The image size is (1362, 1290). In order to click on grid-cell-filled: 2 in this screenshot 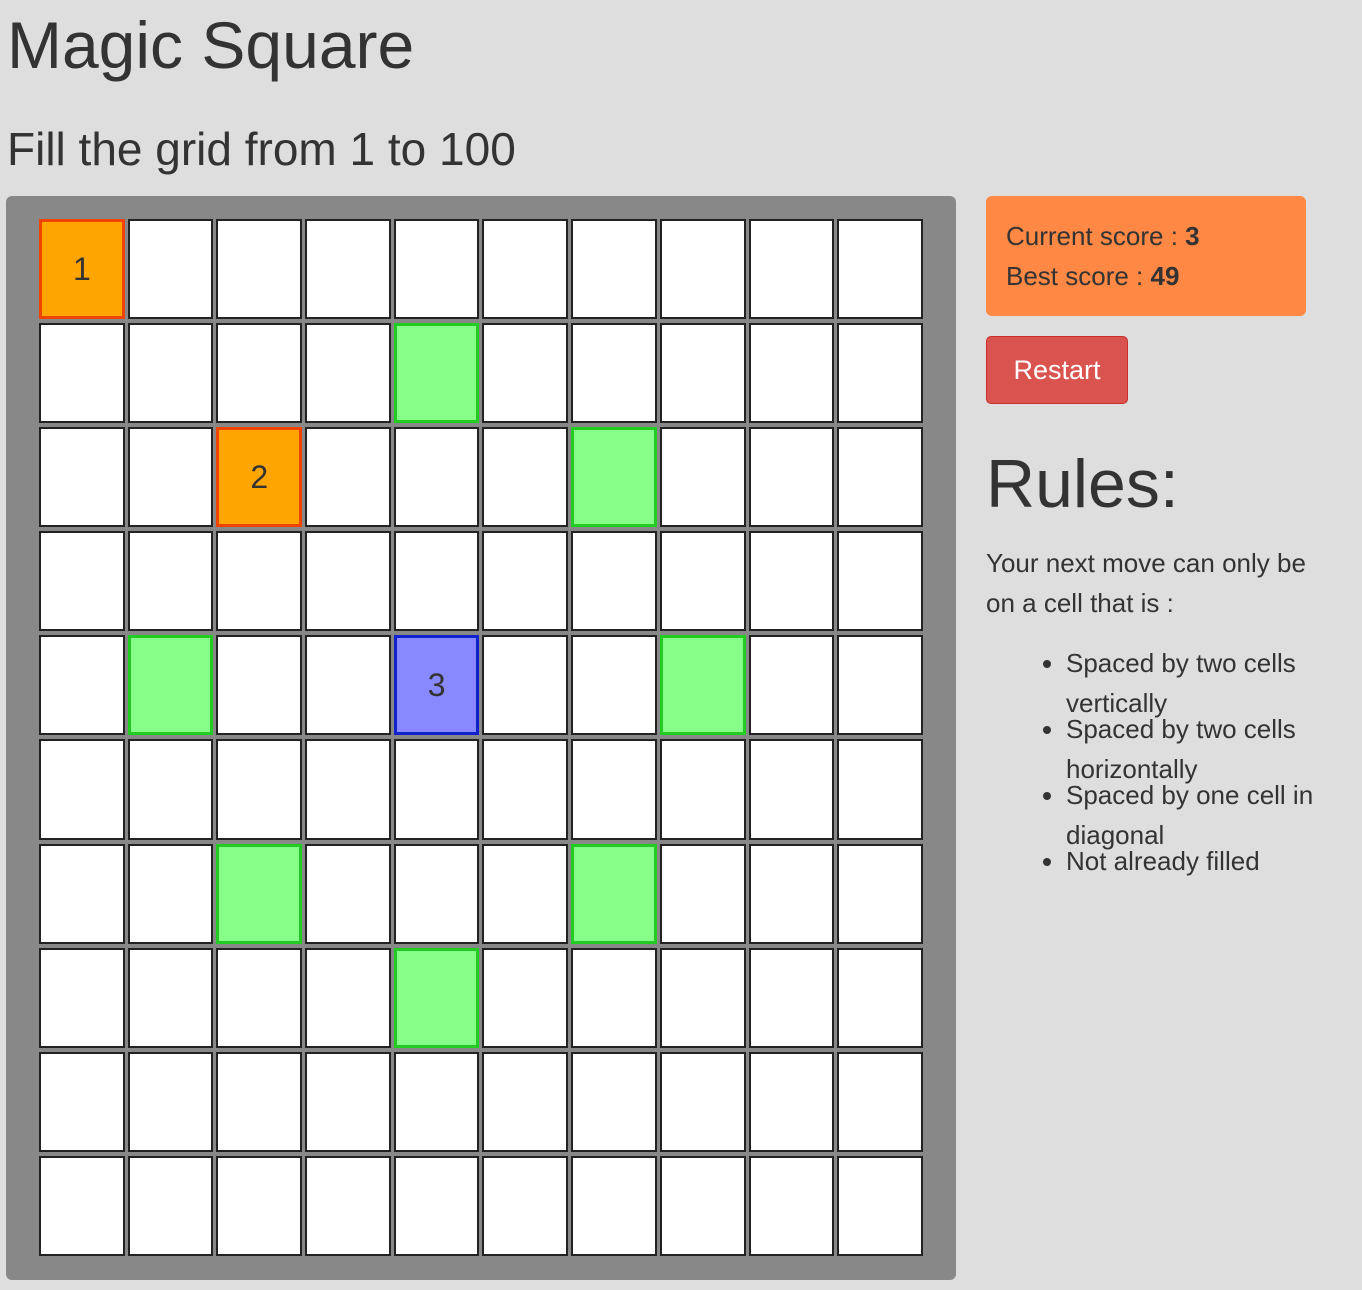, I will do `click(259, 477)`.